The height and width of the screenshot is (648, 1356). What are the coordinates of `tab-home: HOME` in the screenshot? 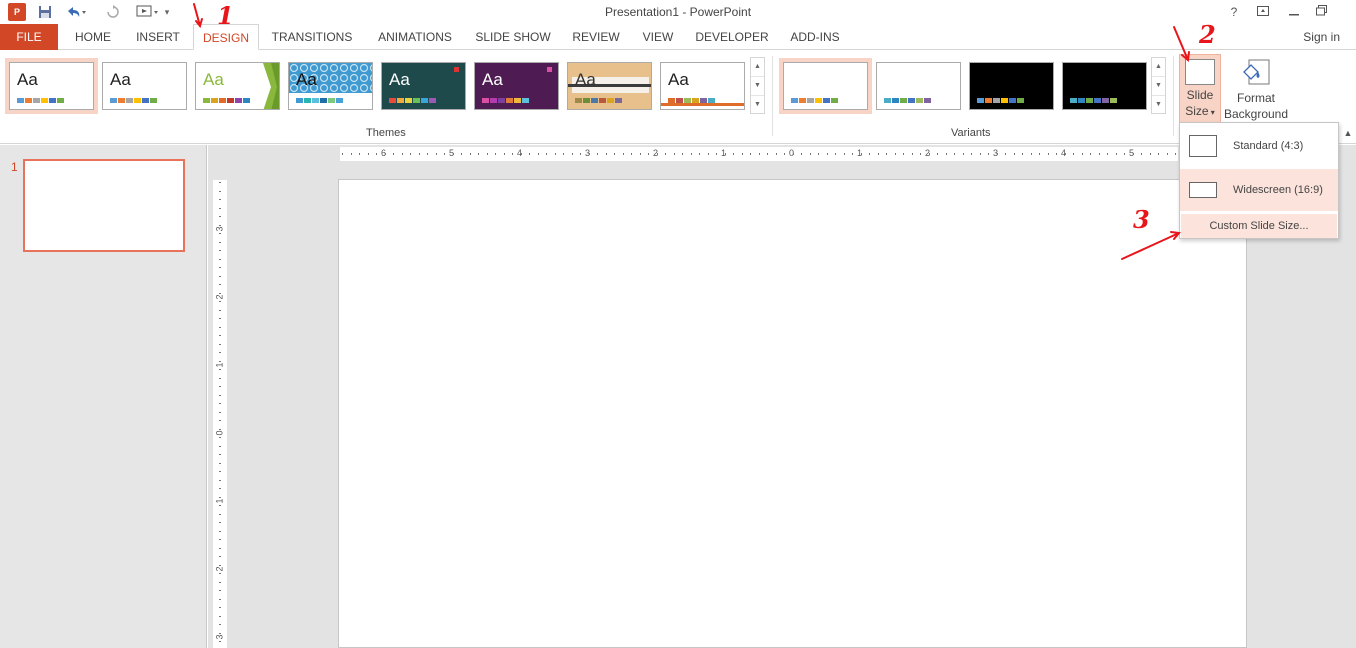 It's located at (93, 37).